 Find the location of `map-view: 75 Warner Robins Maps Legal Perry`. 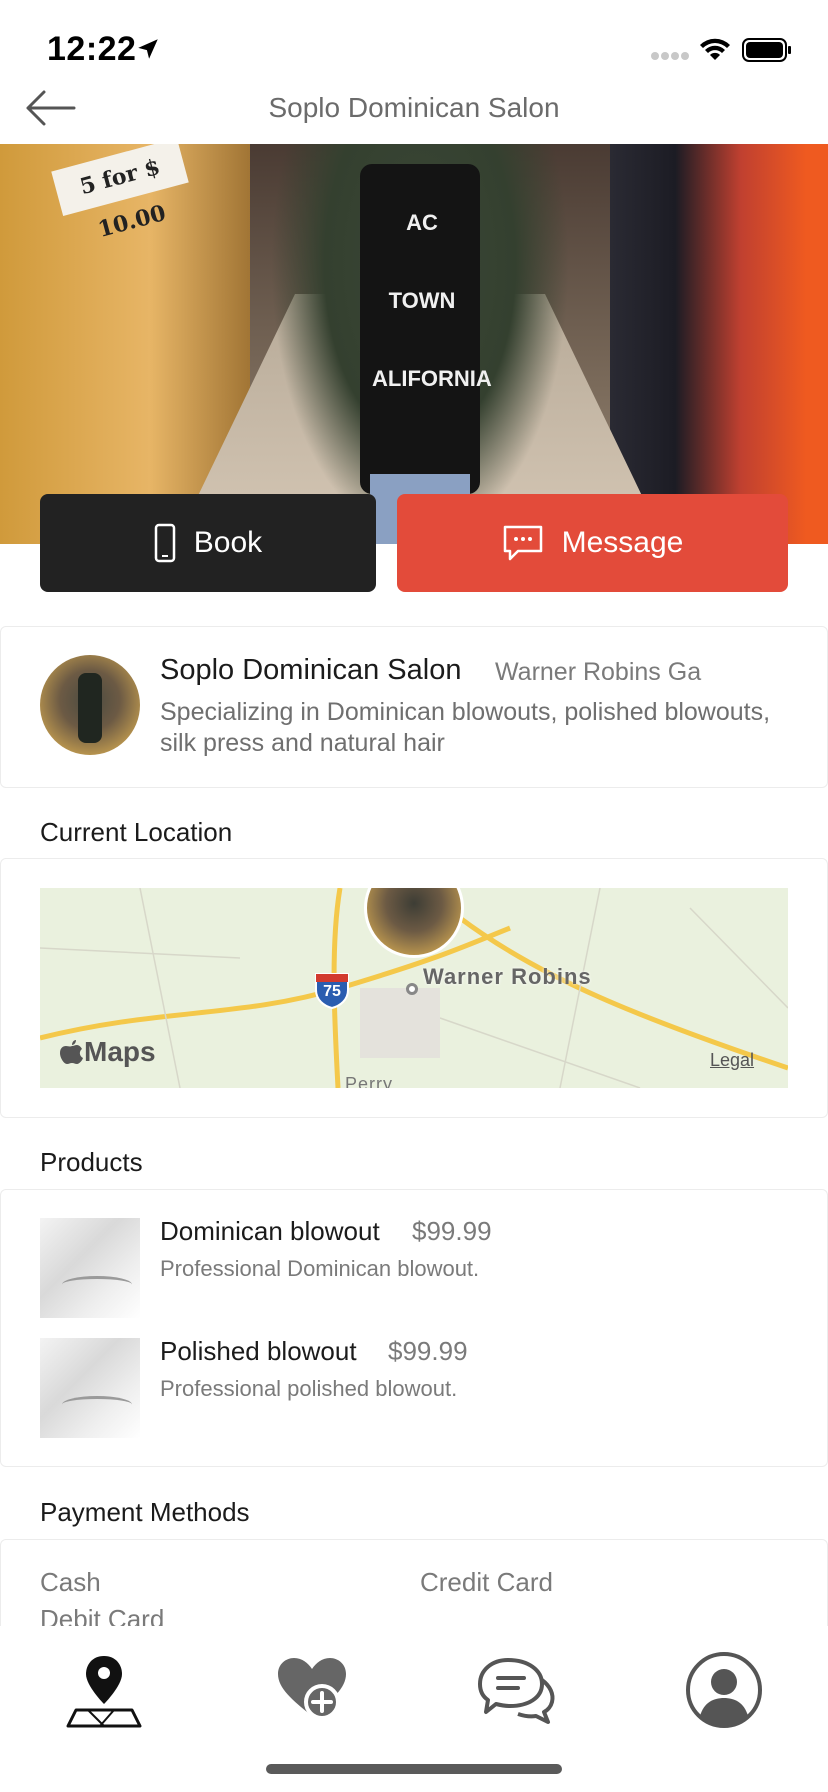

map-view: 75 Warner Robins Maps Legal Perry is located at coordinates (414, 988).